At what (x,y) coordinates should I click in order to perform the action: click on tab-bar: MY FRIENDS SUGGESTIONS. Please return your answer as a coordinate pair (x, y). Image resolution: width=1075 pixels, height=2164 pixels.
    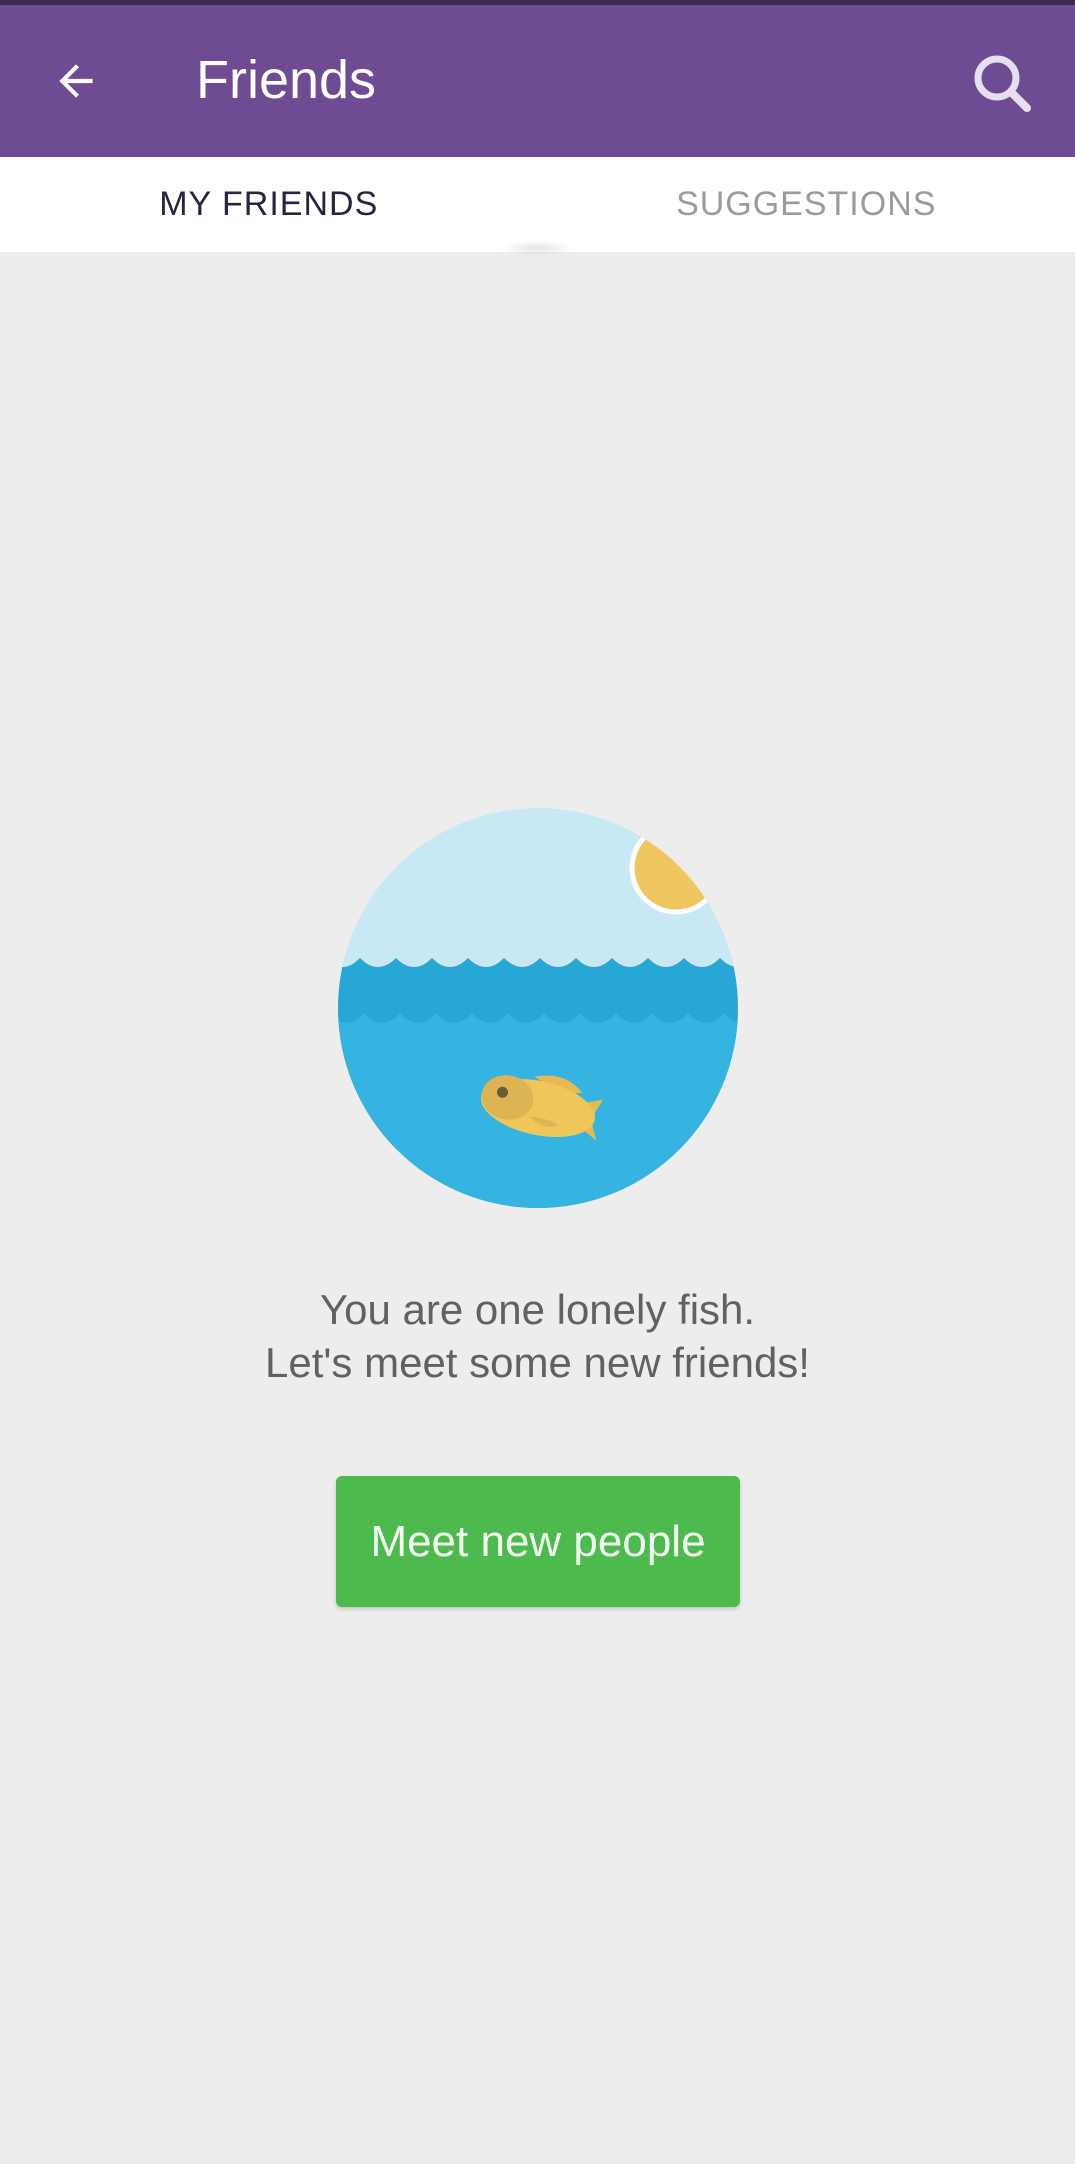
    Looking at the image, I should click on (537, 204).